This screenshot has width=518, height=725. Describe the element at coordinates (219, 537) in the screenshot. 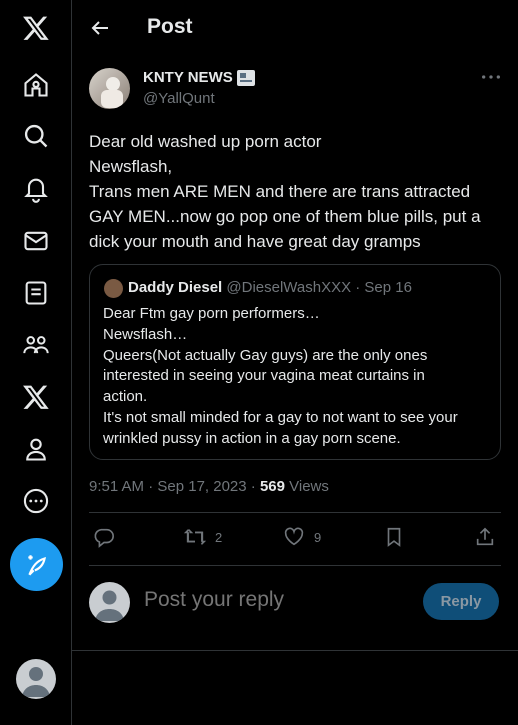

I see `repost-count: 2` at that location.